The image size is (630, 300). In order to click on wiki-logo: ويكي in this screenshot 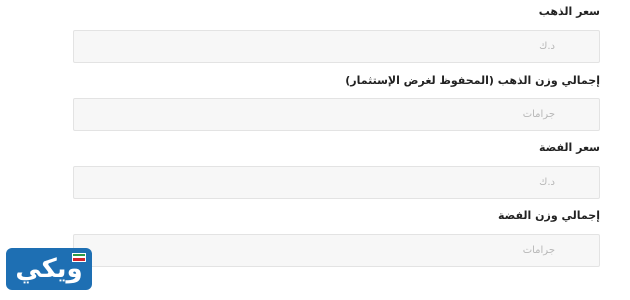, I will do `click(49, 269)`.